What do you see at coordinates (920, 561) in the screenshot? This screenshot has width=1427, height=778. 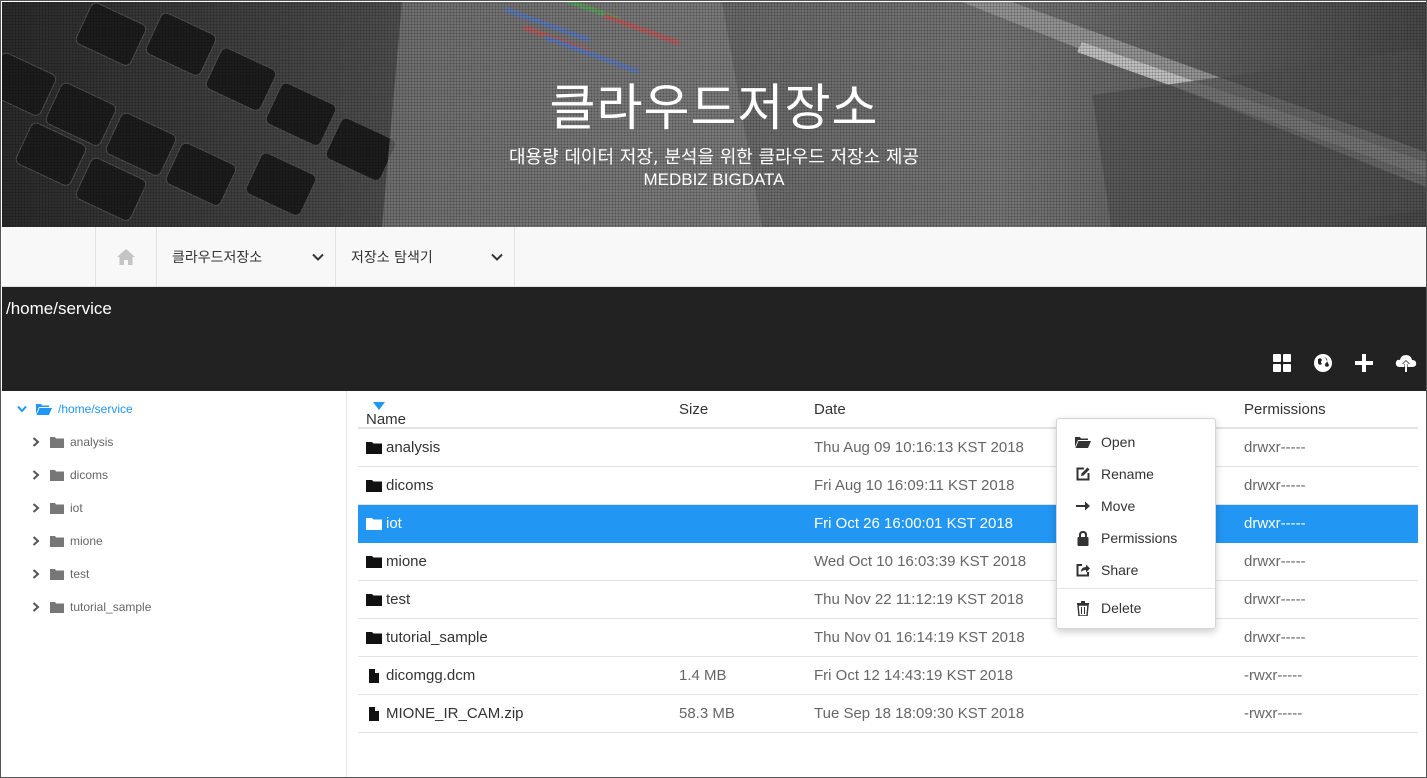 I see `file-date: Wed Oct 10 16:03:39 KST 2018` at bounding box center [920, 561].